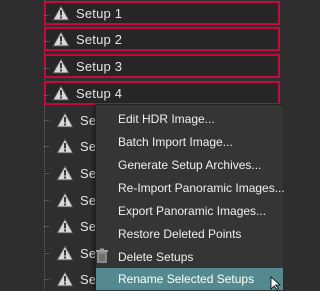 Image resolution: width=320 pixels, height=291 pixels. Describe the element at coordinates (162, 13) in the screenshot. I see `setup-tree-item: Setup 1` at that location.